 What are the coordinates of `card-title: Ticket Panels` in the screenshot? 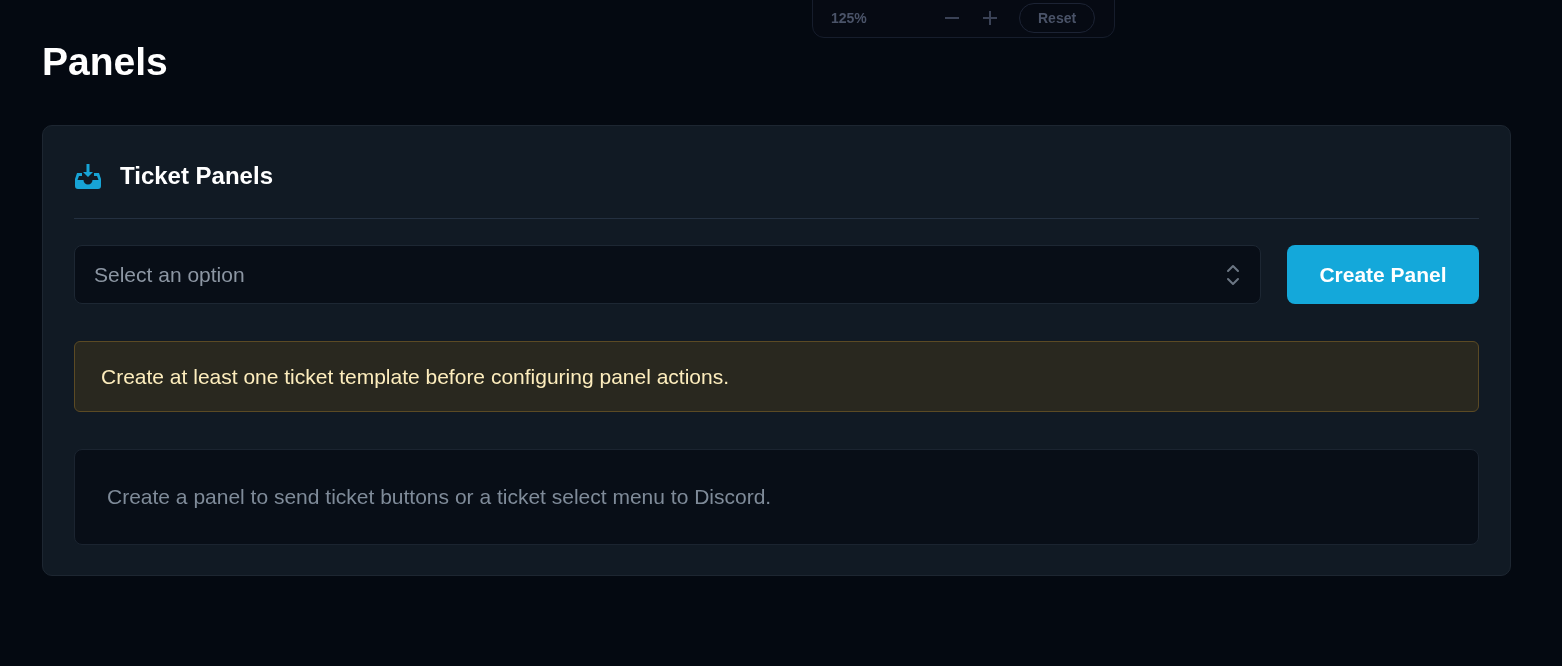 It's located at (196, 176).